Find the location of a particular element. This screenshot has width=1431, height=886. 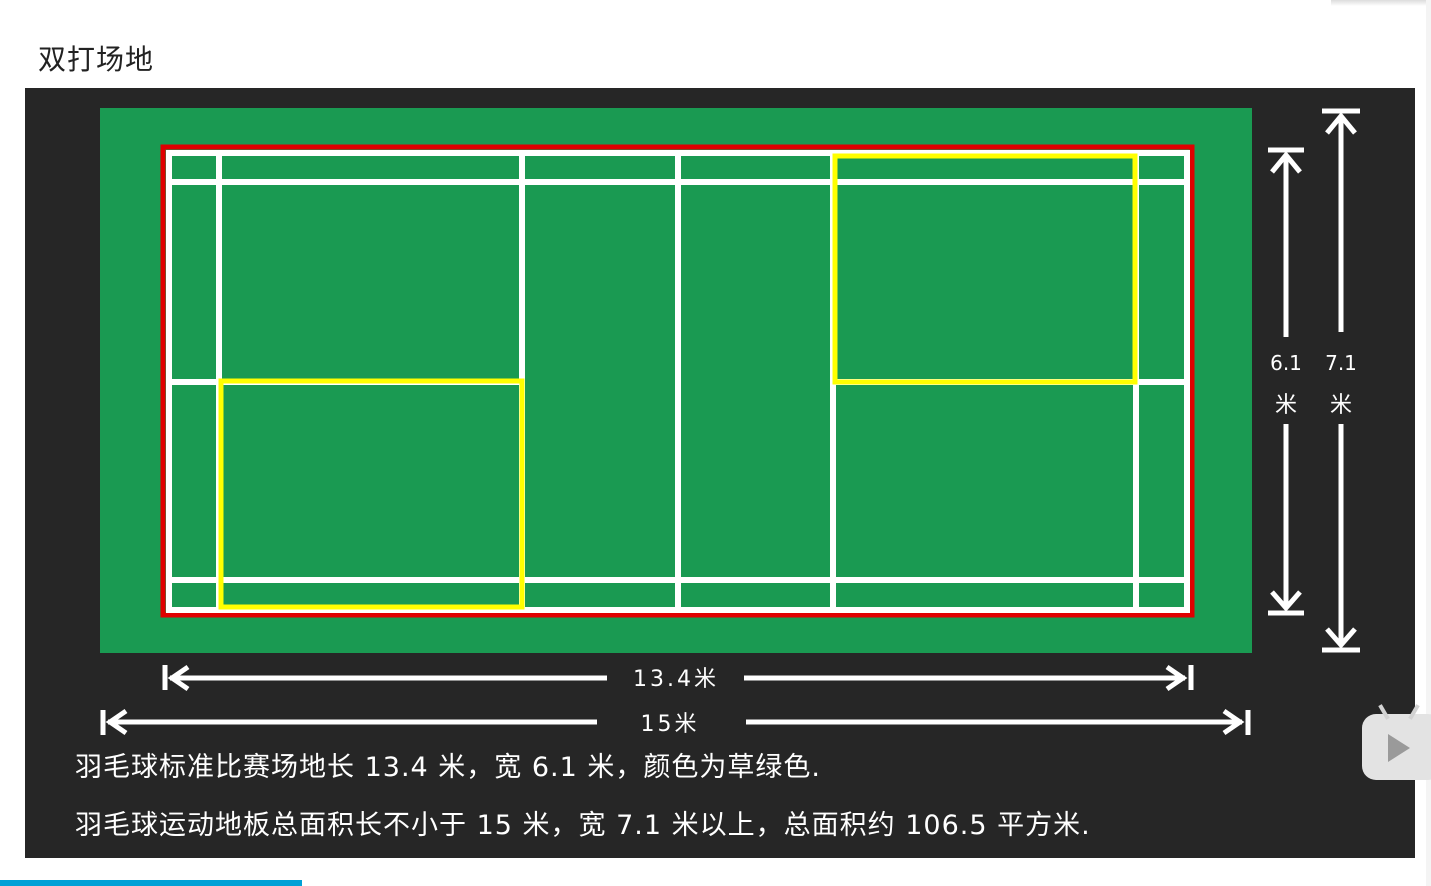

width-unit-7-1: 米 is located at coordinates (1341, 405).